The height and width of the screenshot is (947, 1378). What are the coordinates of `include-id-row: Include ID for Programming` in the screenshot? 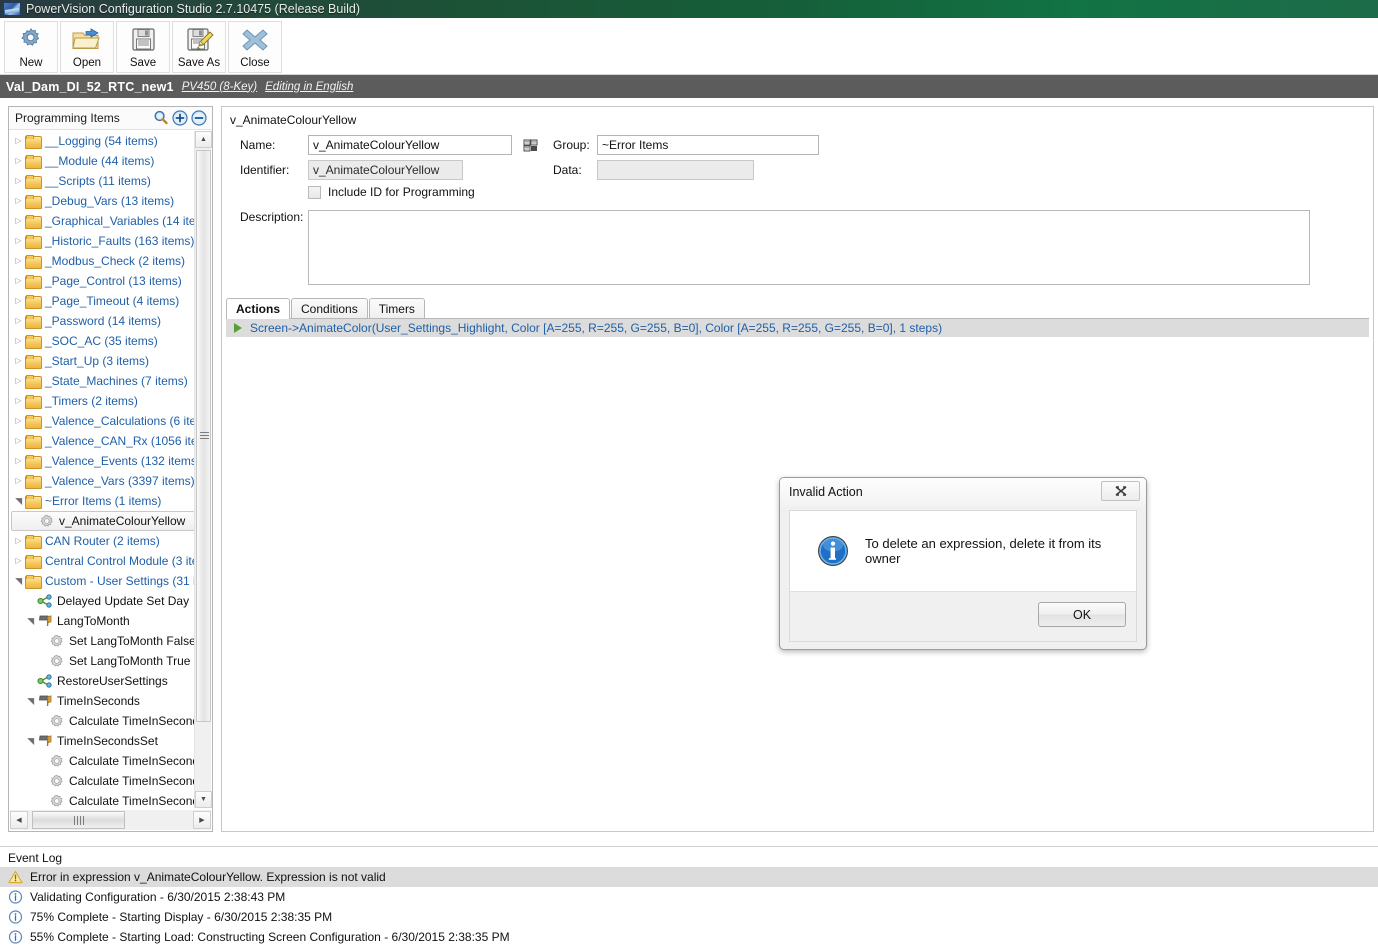 It's located at (391, 192).